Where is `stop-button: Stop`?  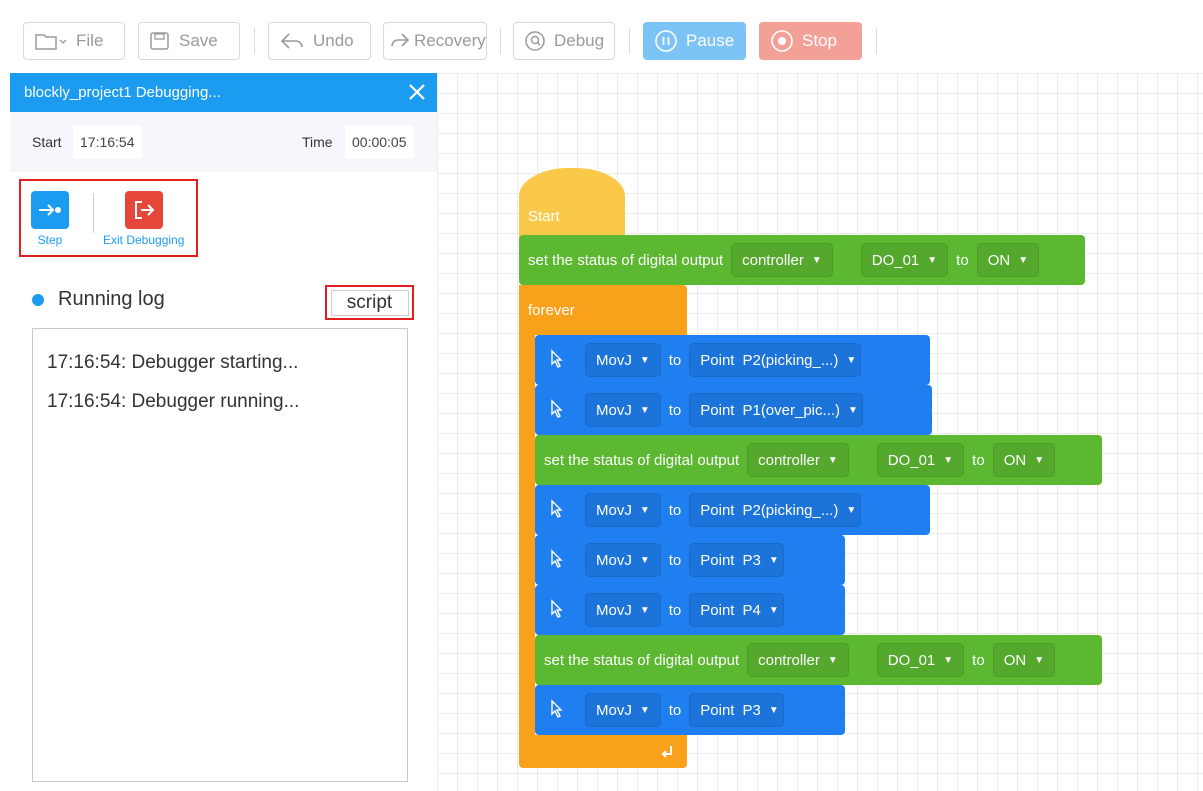
stop-button: Stop is located at coordinates (810, 41).